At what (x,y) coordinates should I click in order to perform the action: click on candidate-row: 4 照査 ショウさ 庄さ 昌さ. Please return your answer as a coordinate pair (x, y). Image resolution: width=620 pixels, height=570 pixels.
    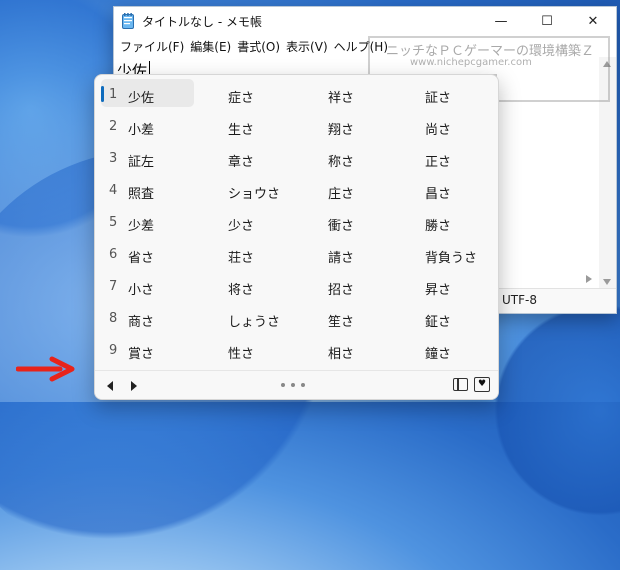
    Looking at the image, I should click on (296, 191).